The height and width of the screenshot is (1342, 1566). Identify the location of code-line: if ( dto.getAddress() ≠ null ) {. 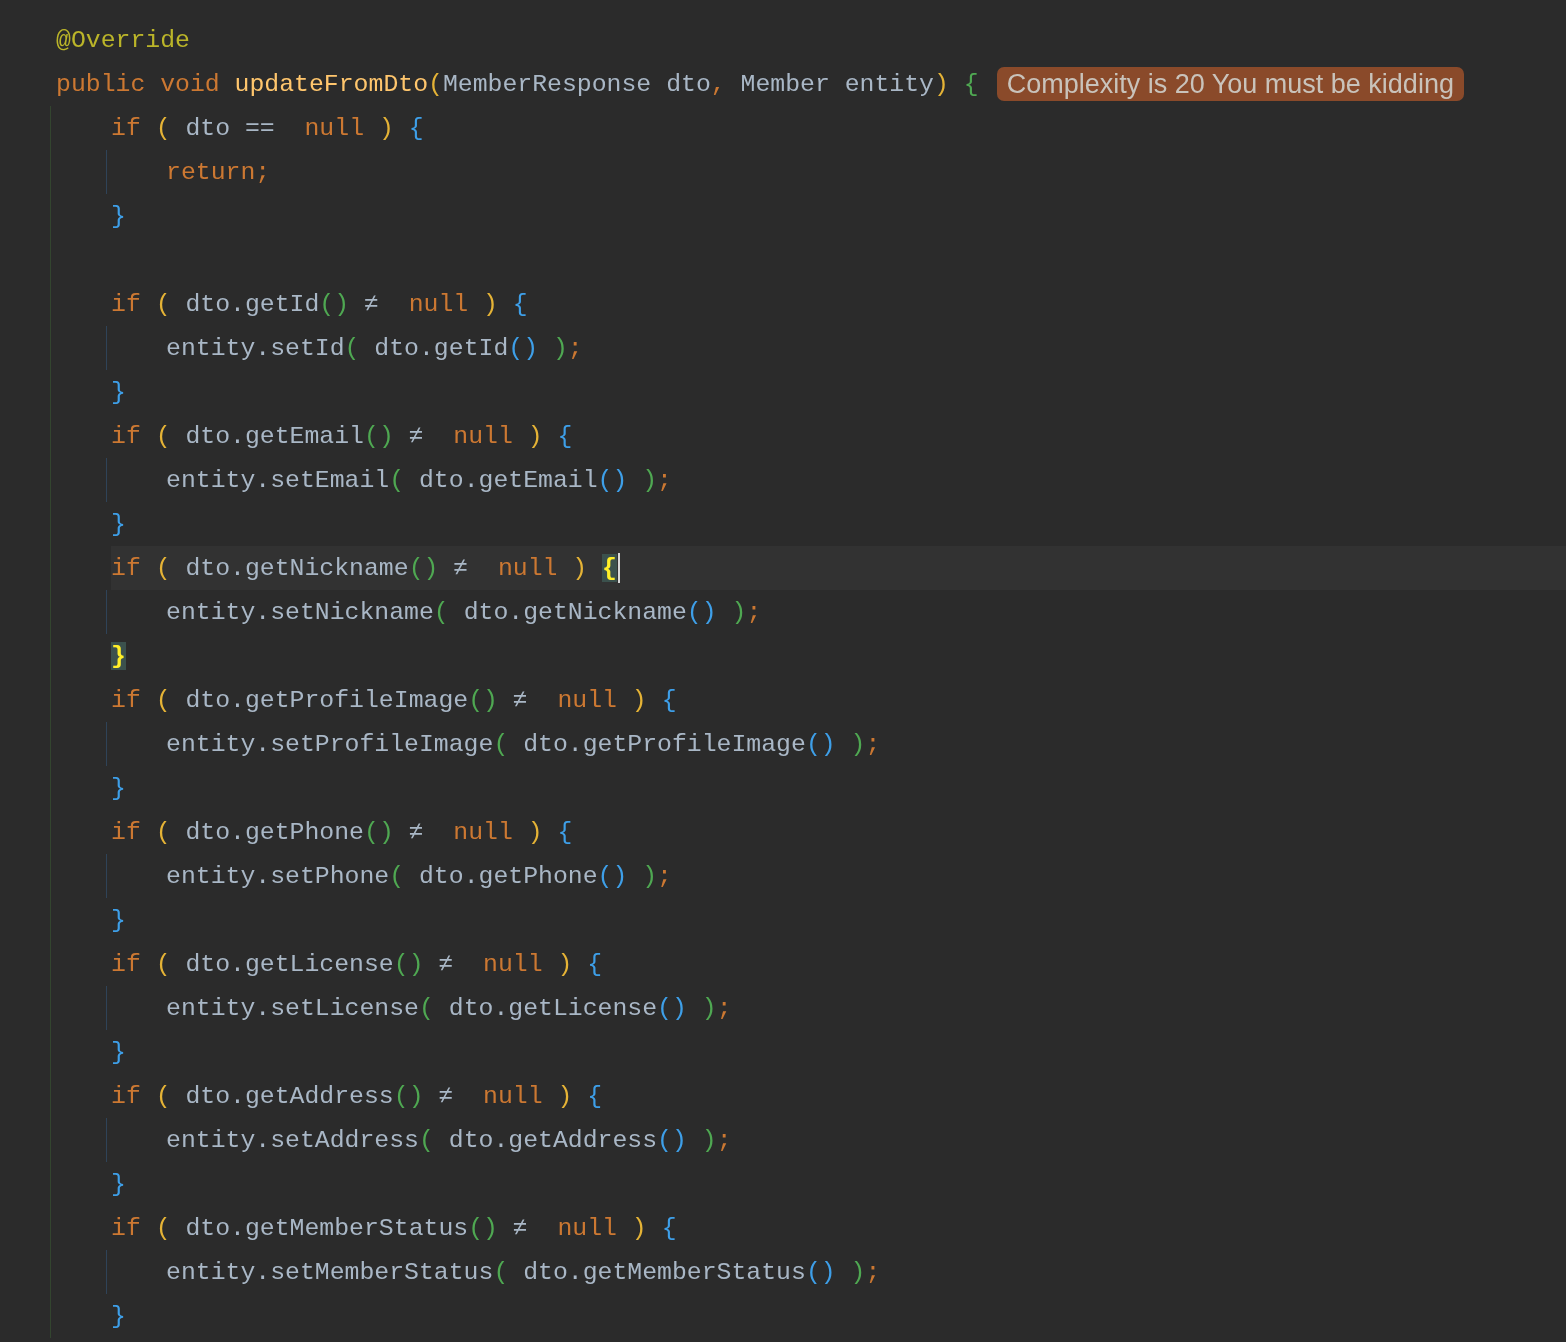
(357, 1096).